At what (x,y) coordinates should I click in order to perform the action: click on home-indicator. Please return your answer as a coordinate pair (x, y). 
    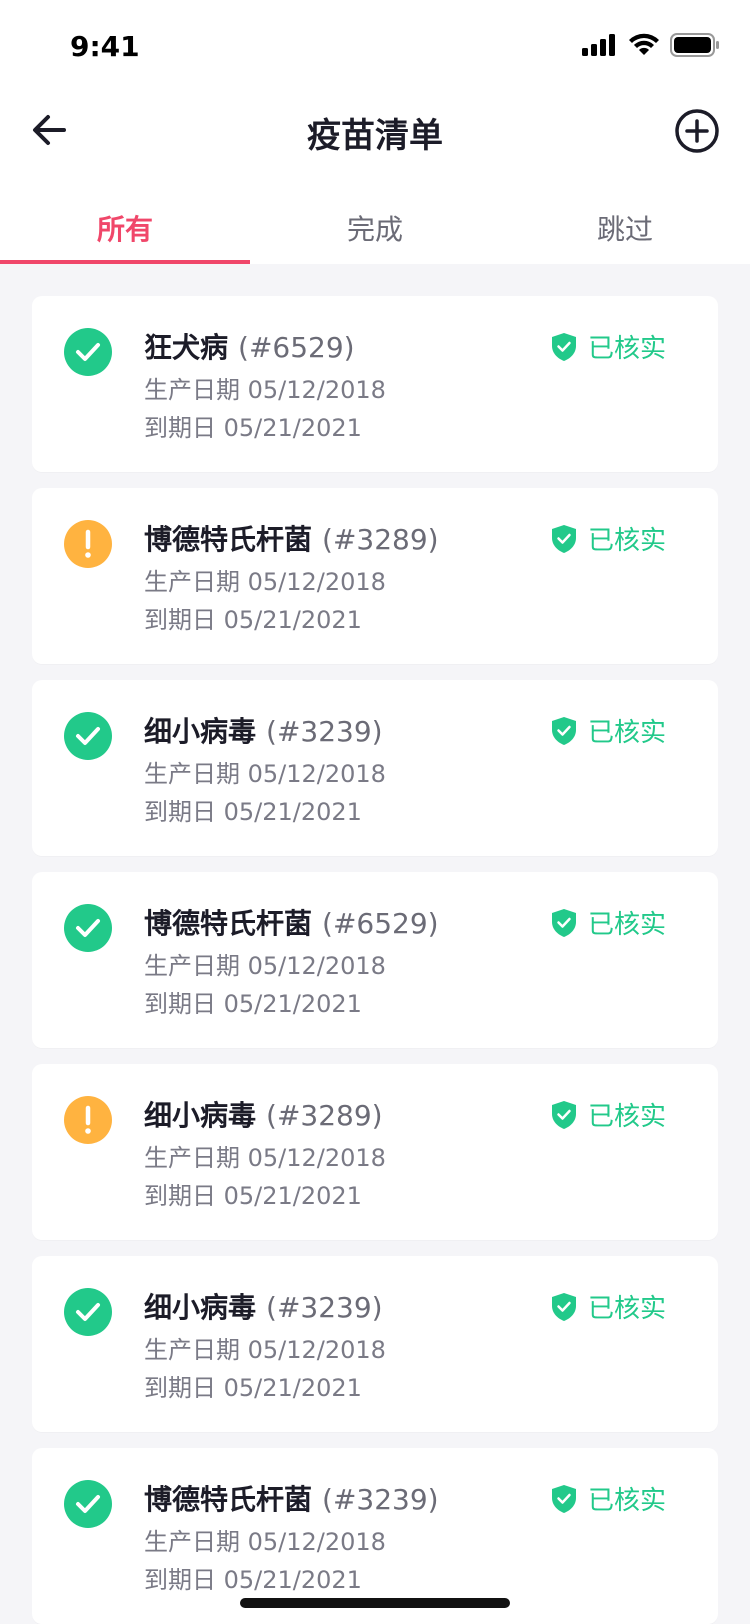
    Looking at the image, I should click on (375, 1603).